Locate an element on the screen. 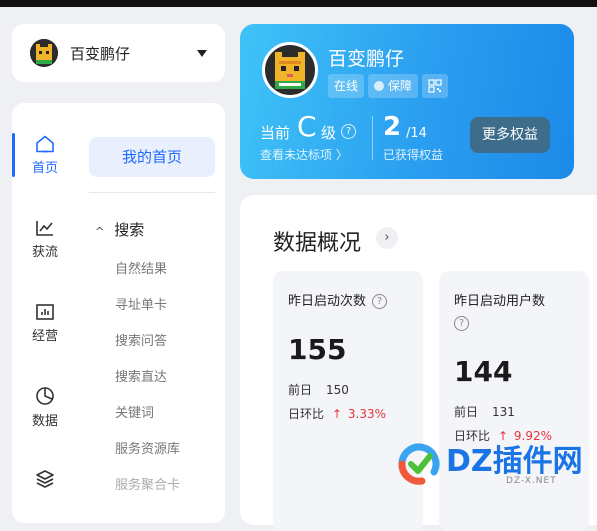 Image resolution: width=597 pixels, height=531 pixels. rights-count: 2 is located at coordinates (392, 127).